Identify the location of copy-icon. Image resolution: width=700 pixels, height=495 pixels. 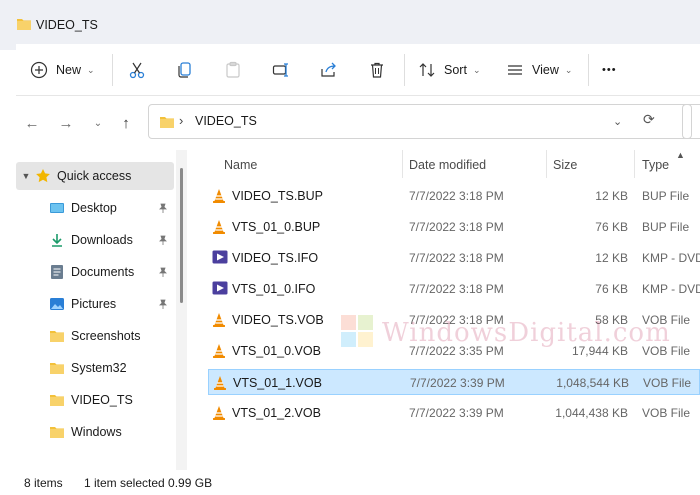
(185, 70).